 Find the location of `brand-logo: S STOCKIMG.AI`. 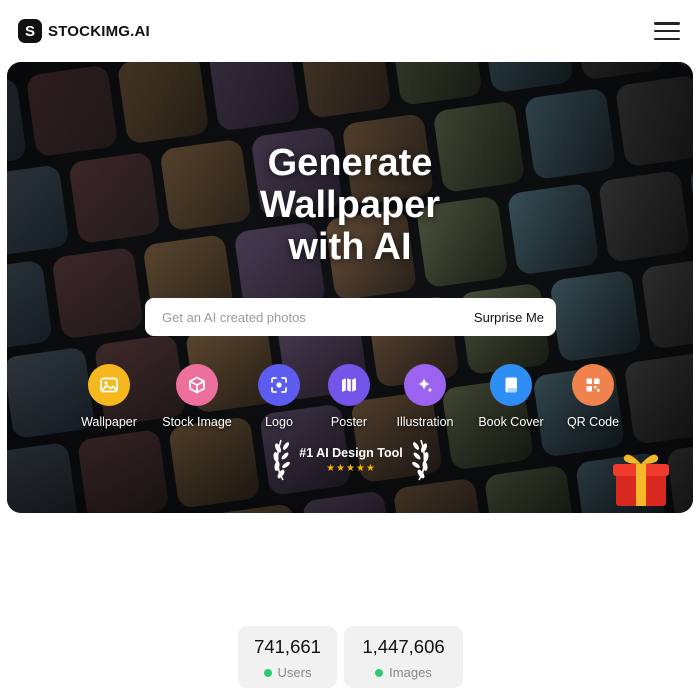

brand-logo: S STOCKIMG.AI is located at coordinates (84, 31).